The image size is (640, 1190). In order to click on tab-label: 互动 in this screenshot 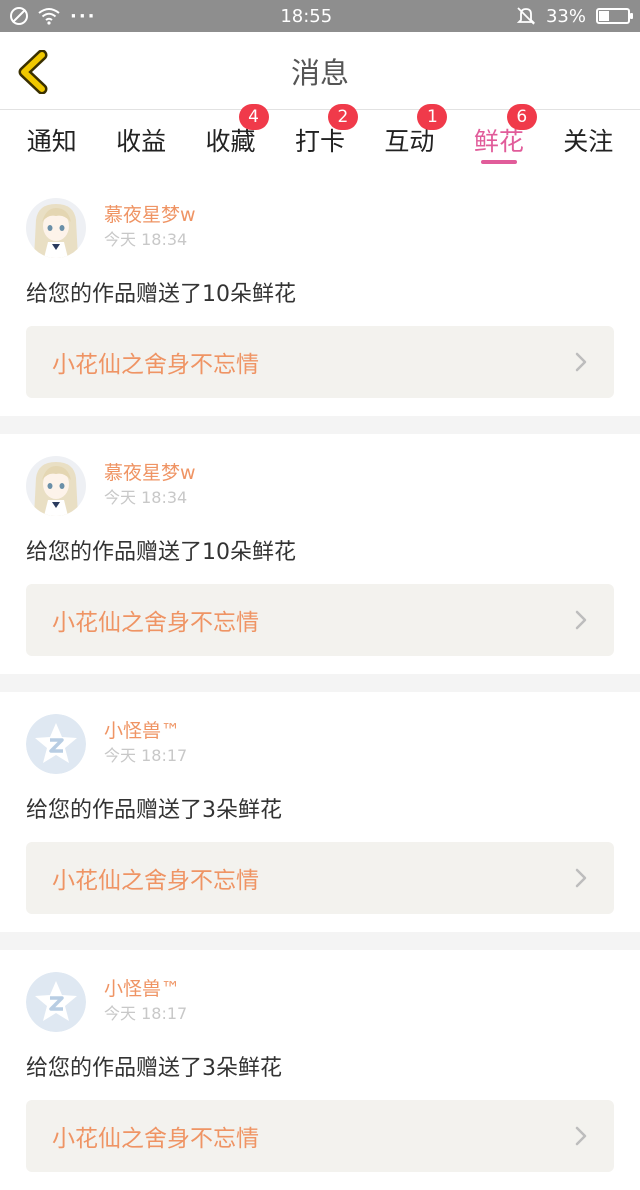, I will do `click(409, 141)`.